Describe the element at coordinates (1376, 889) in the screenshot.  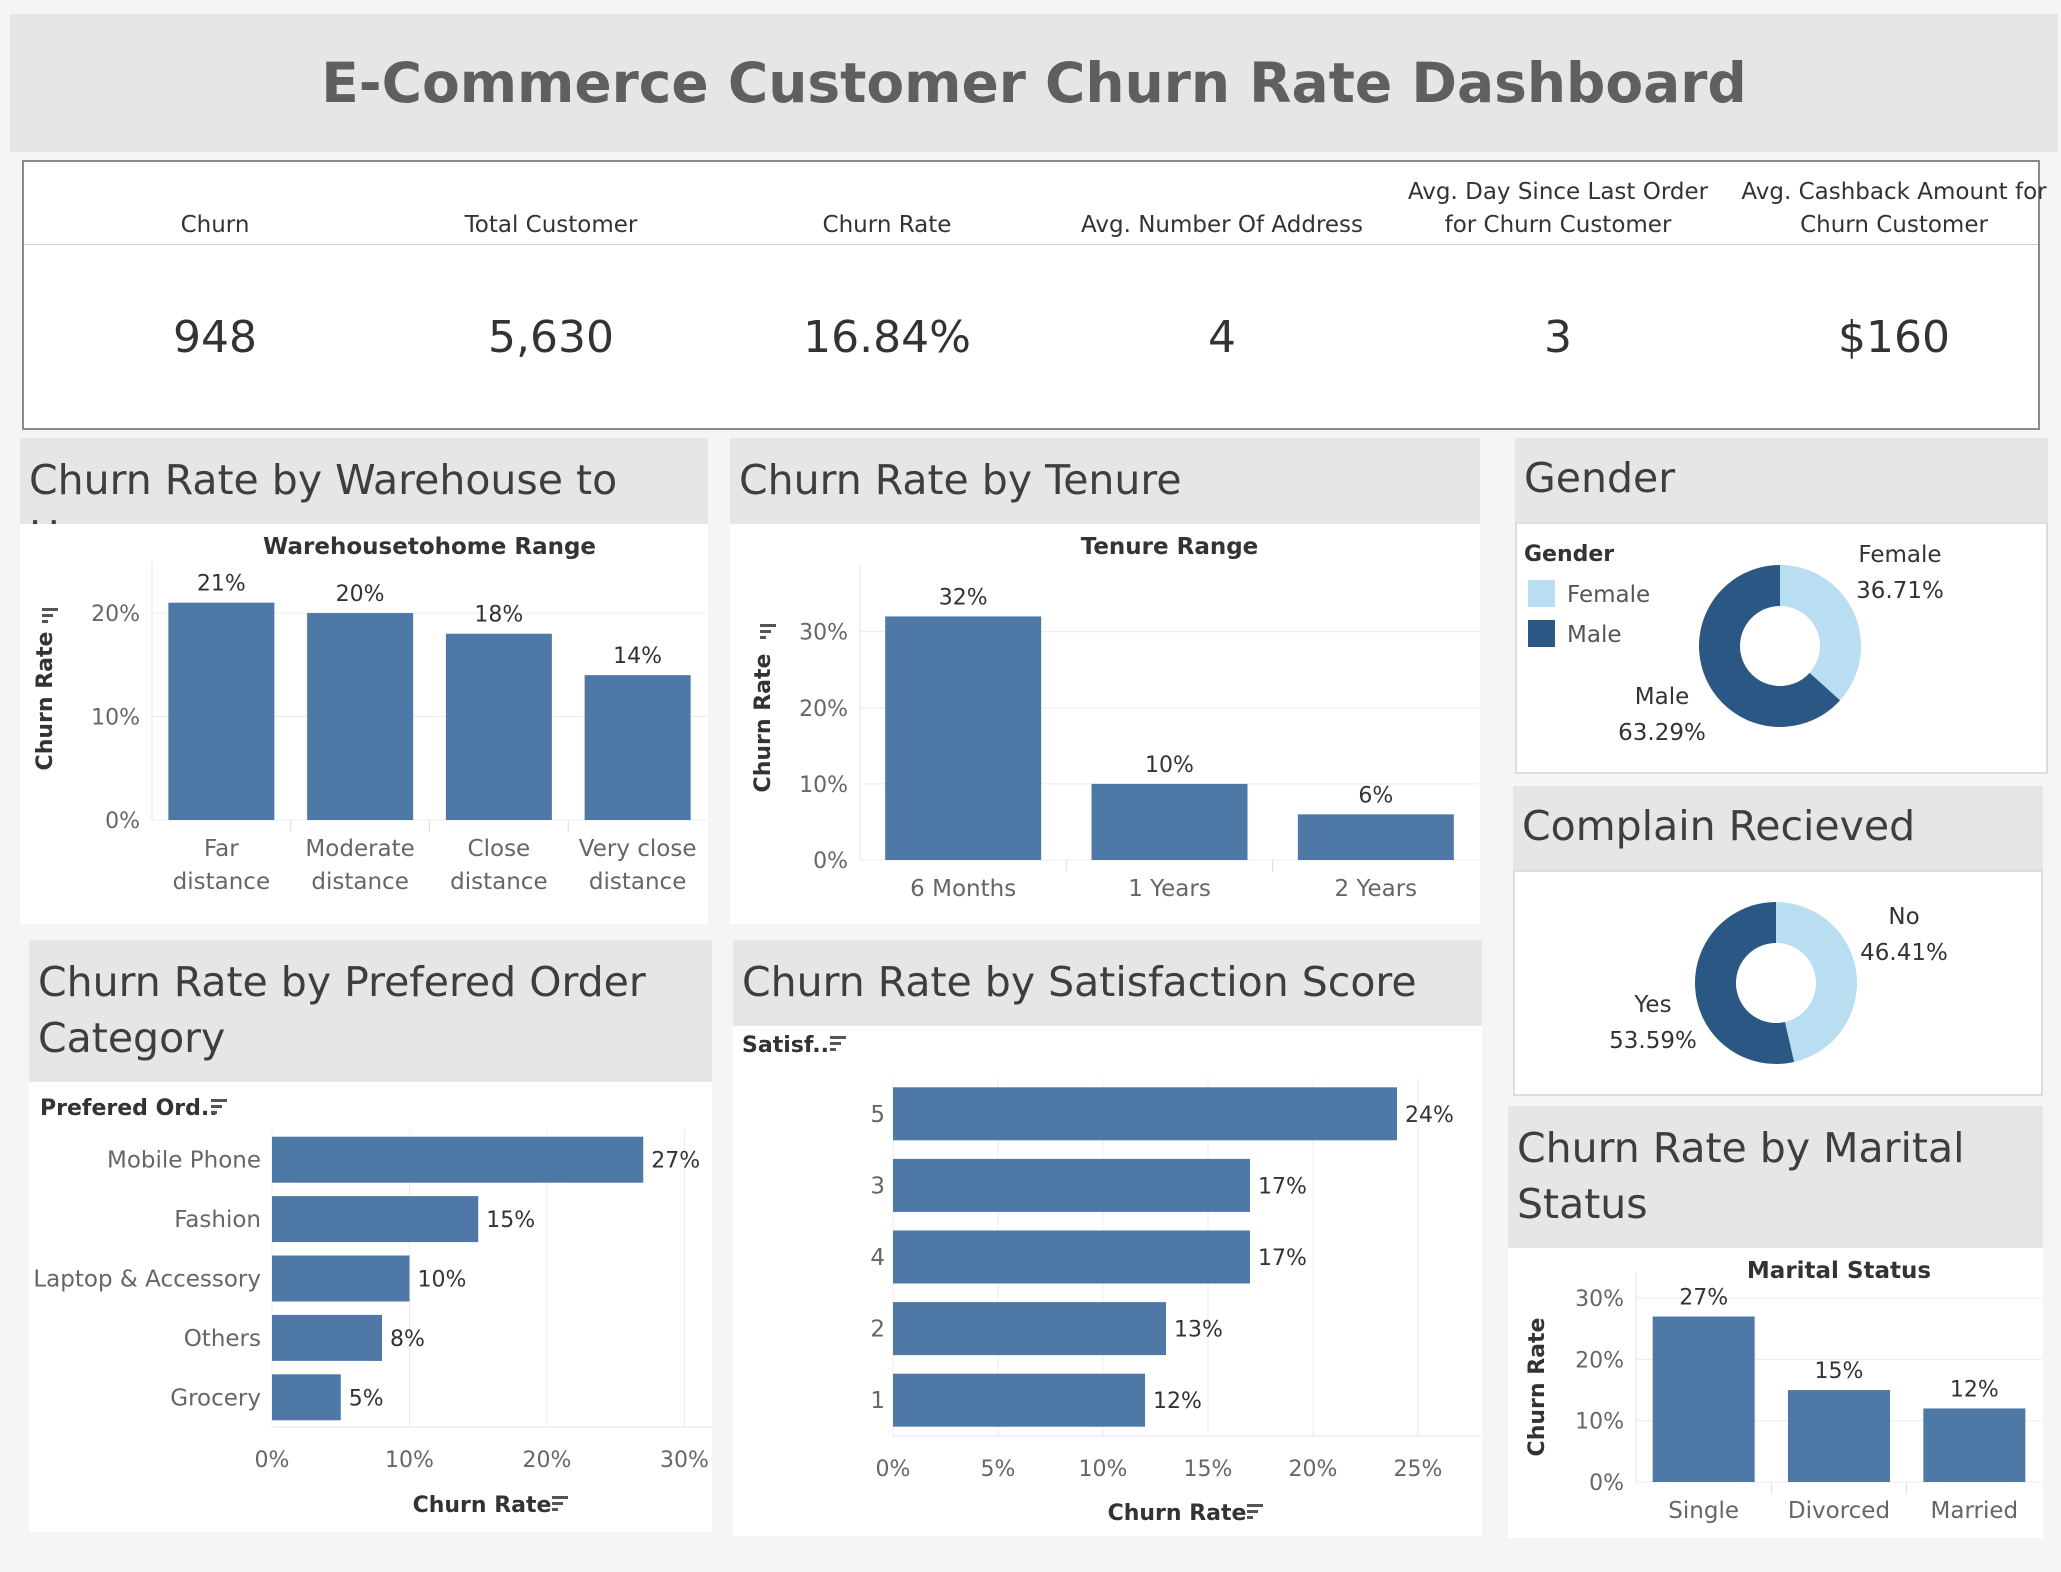
I see `x-tick-label: 2 Years` at that location.